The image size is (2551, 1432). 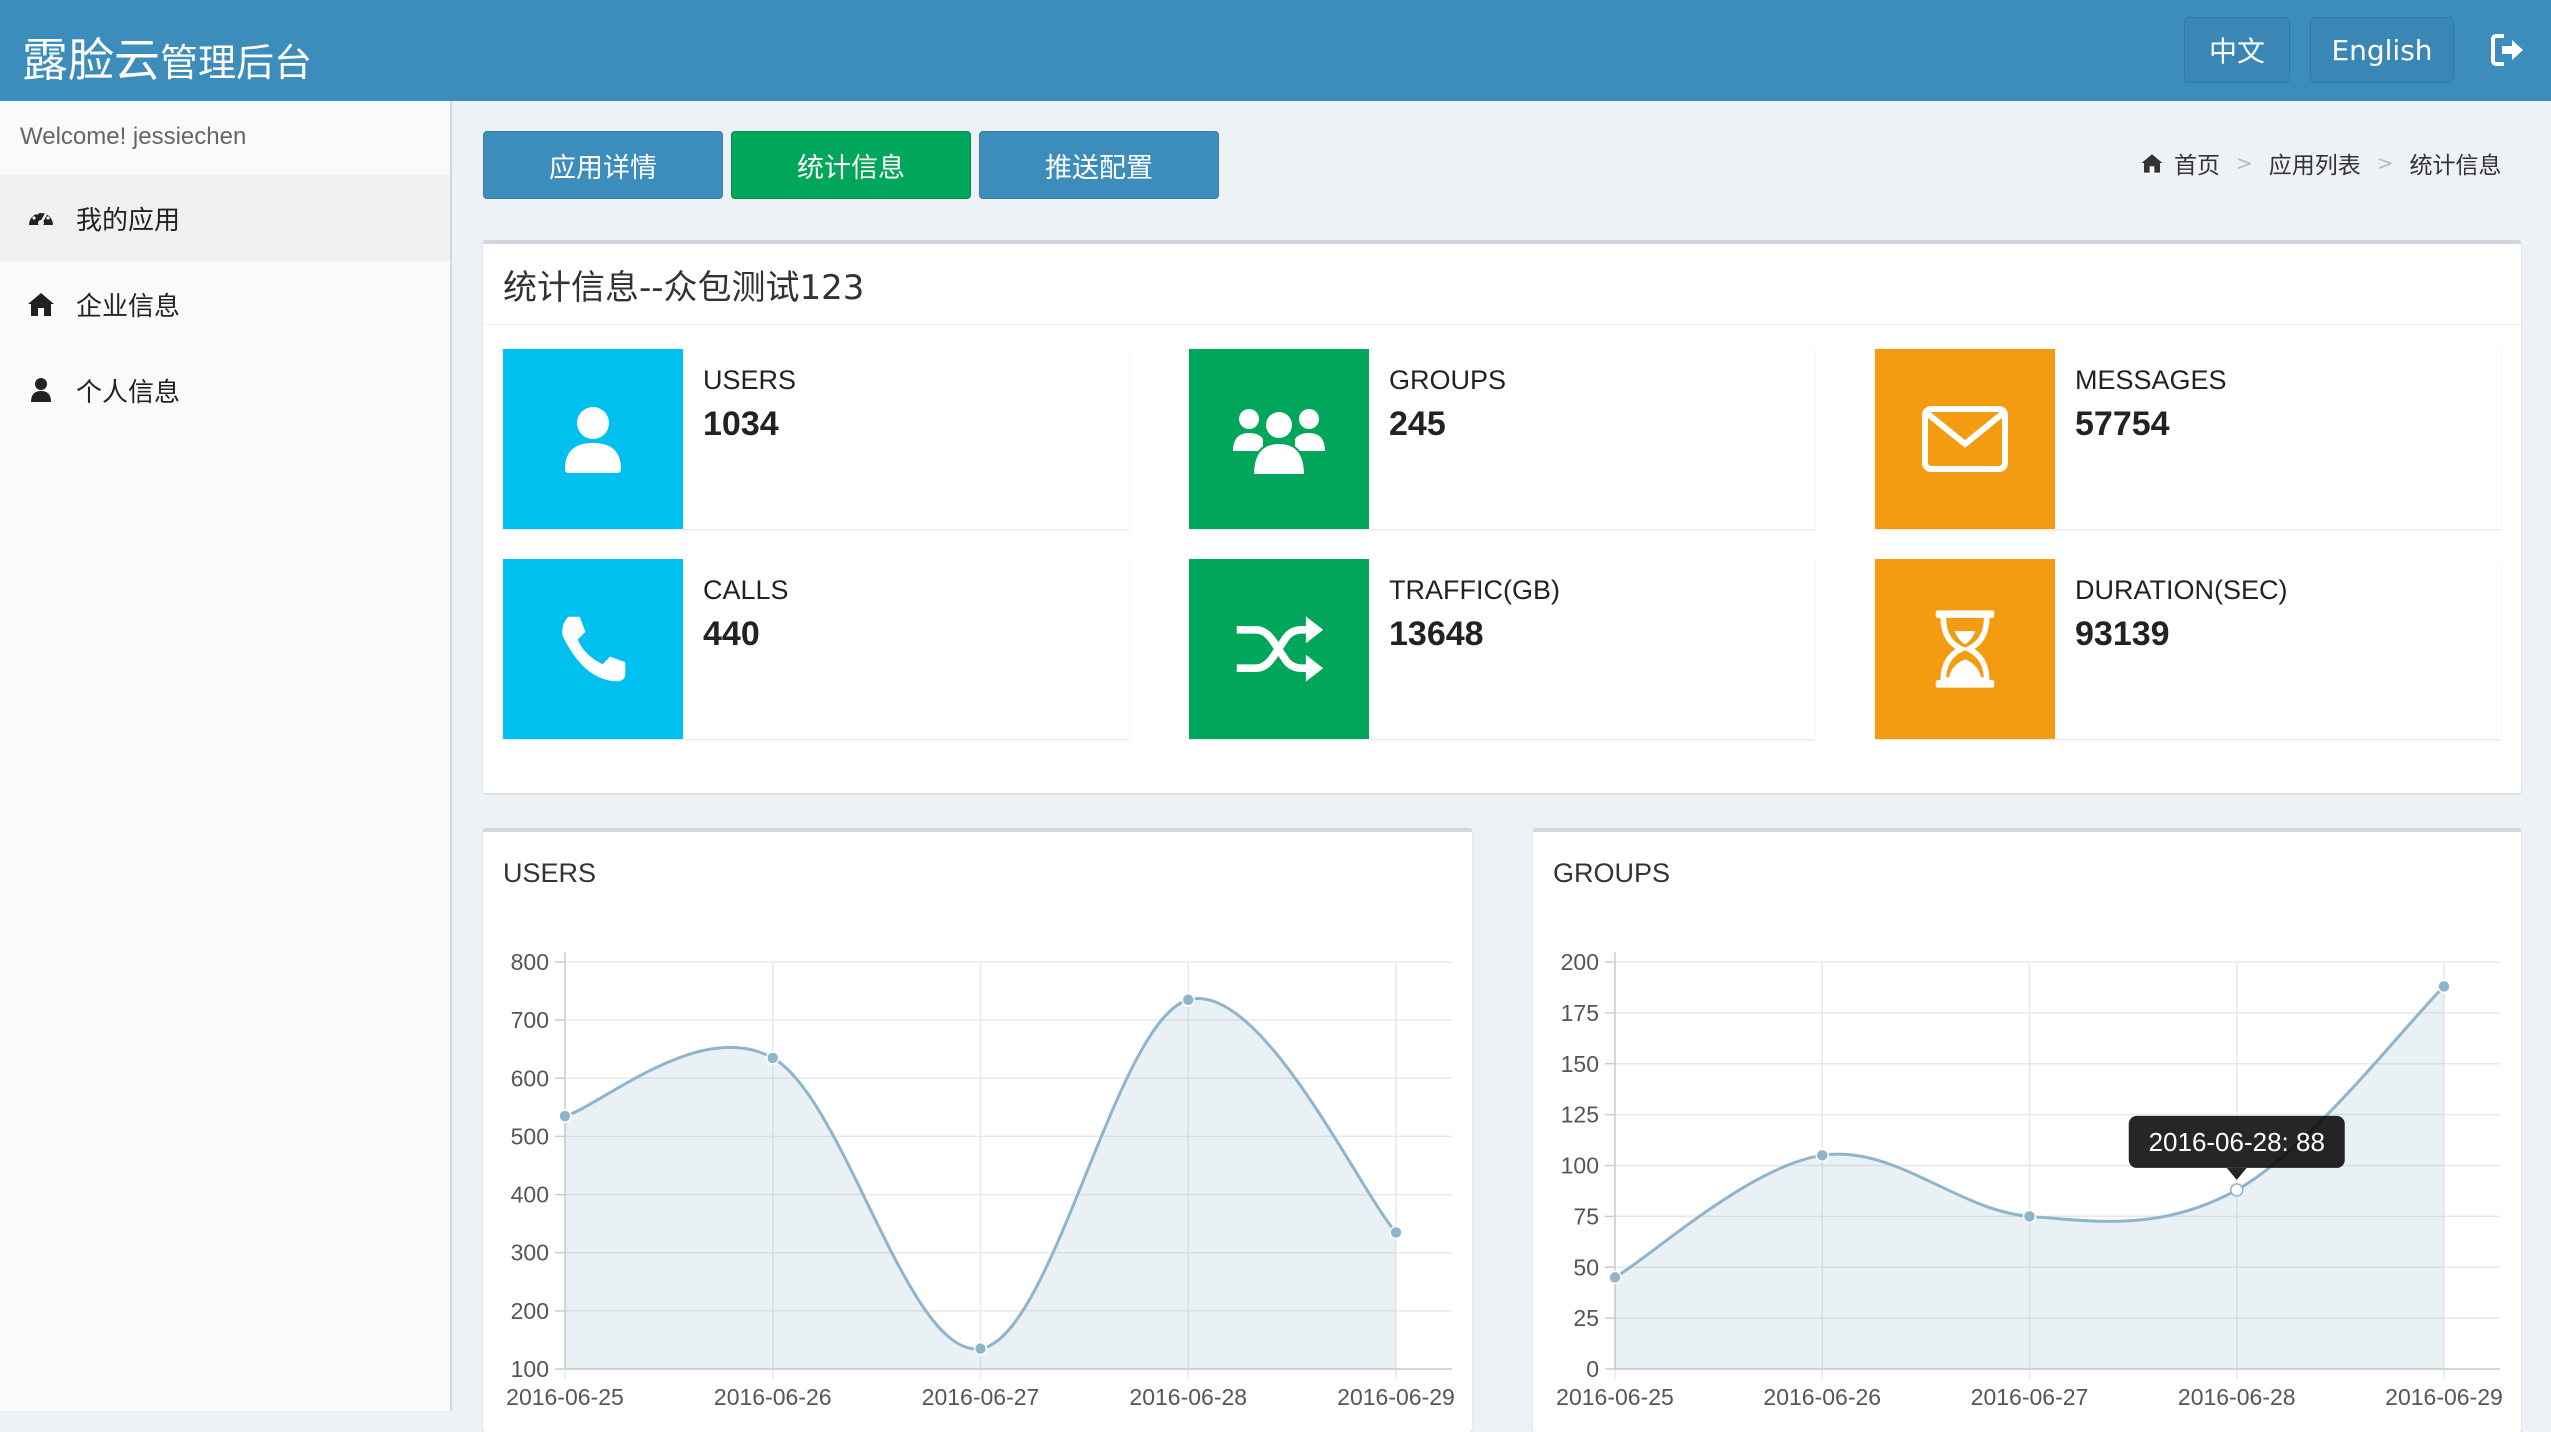 I want to click on info-number: 1034, so click(x=741, y=424).